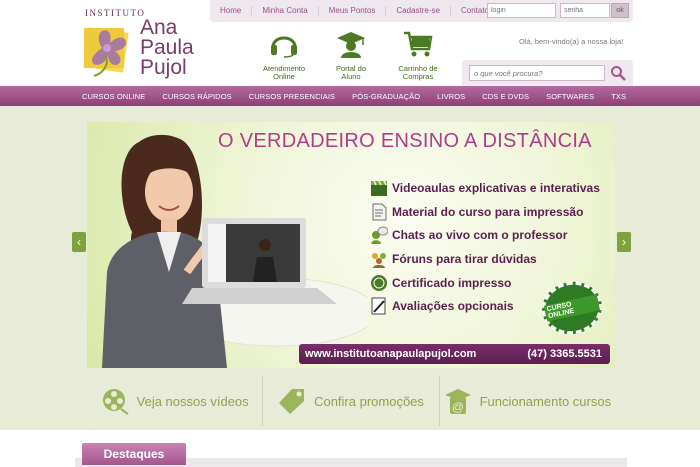 The width and height of the screenshot is (700, 467). What do you see at coordinates (79, 242) in the screenshot?
I see `slider-prev-arrow: ‹` at bounding box center [79, 242].